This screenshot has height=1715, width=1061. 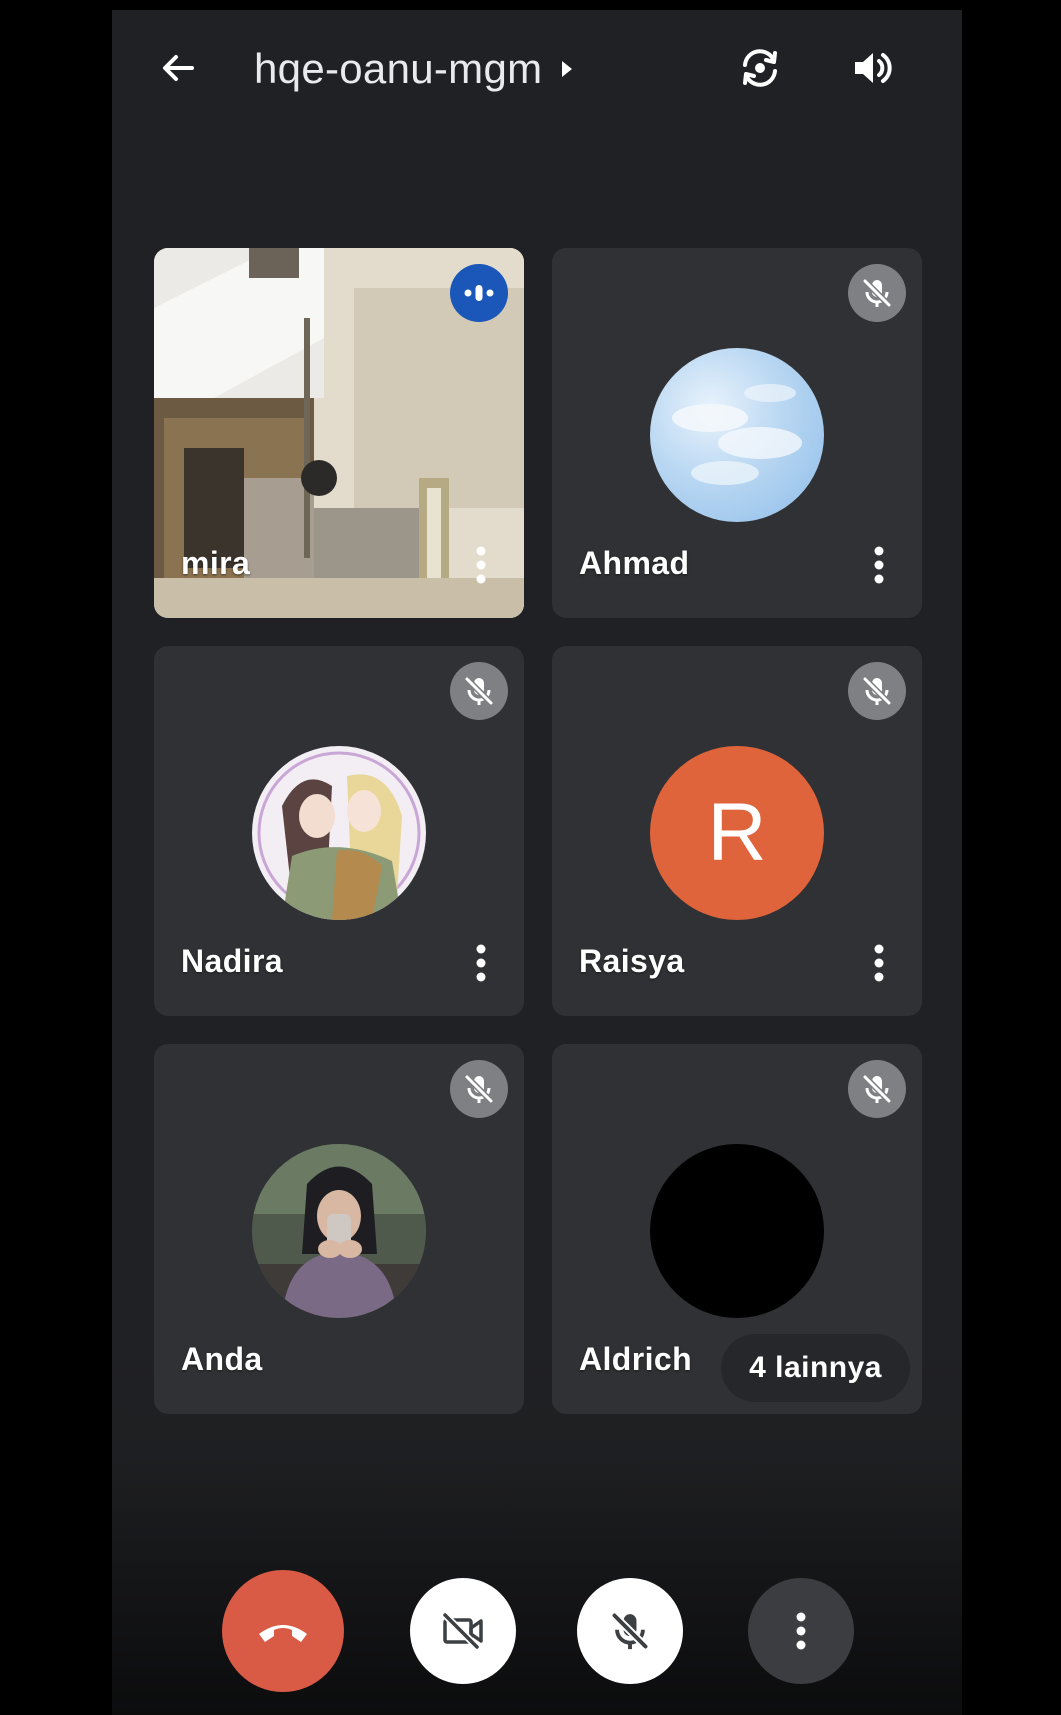 I want to click on participant-tile-raisya: R Raisya, so click(x=737, y=831).